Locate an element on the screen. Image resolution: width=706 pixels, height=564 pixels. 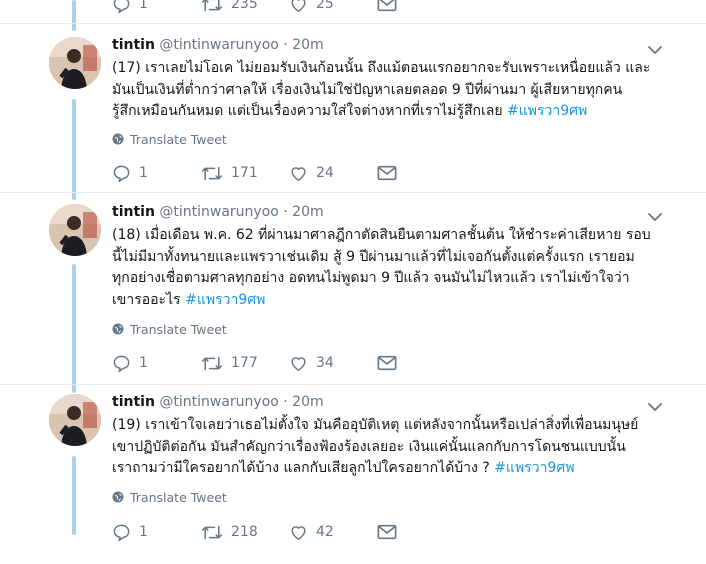
tweet-actions: 1 218 42 is located at coordinates (262, 532).